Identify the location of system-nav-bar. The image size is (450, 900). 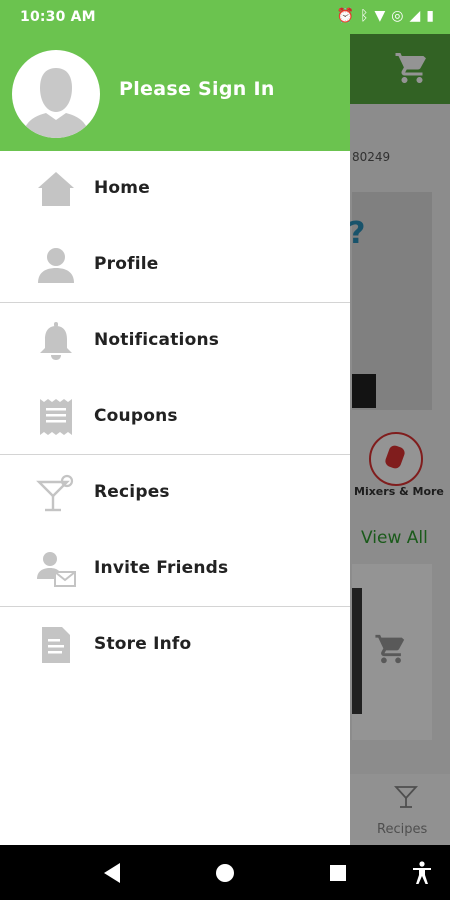
(225, 872).